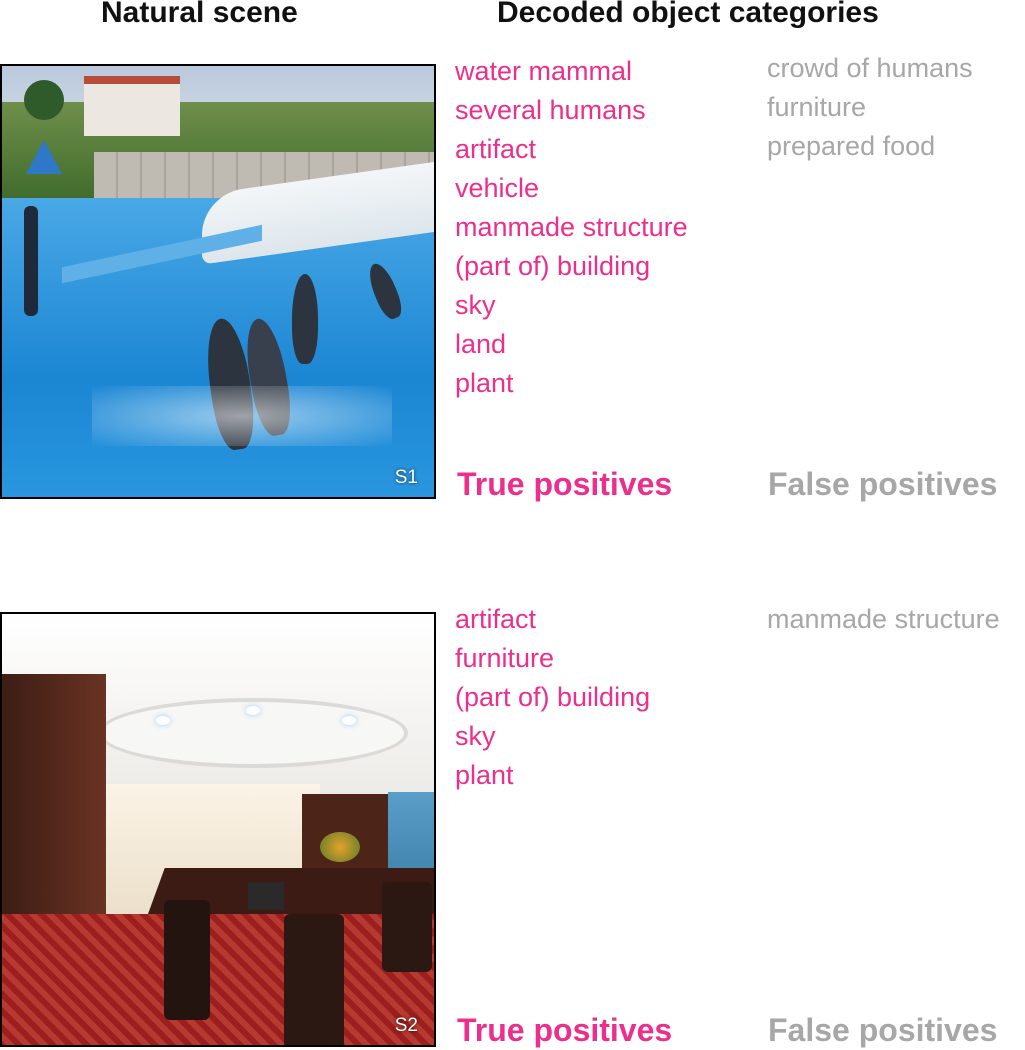 The image size is (1025, 1050). Describe the element at coordinates (340, 847) in the screenshot. I see `flower-arrangement` at that location.